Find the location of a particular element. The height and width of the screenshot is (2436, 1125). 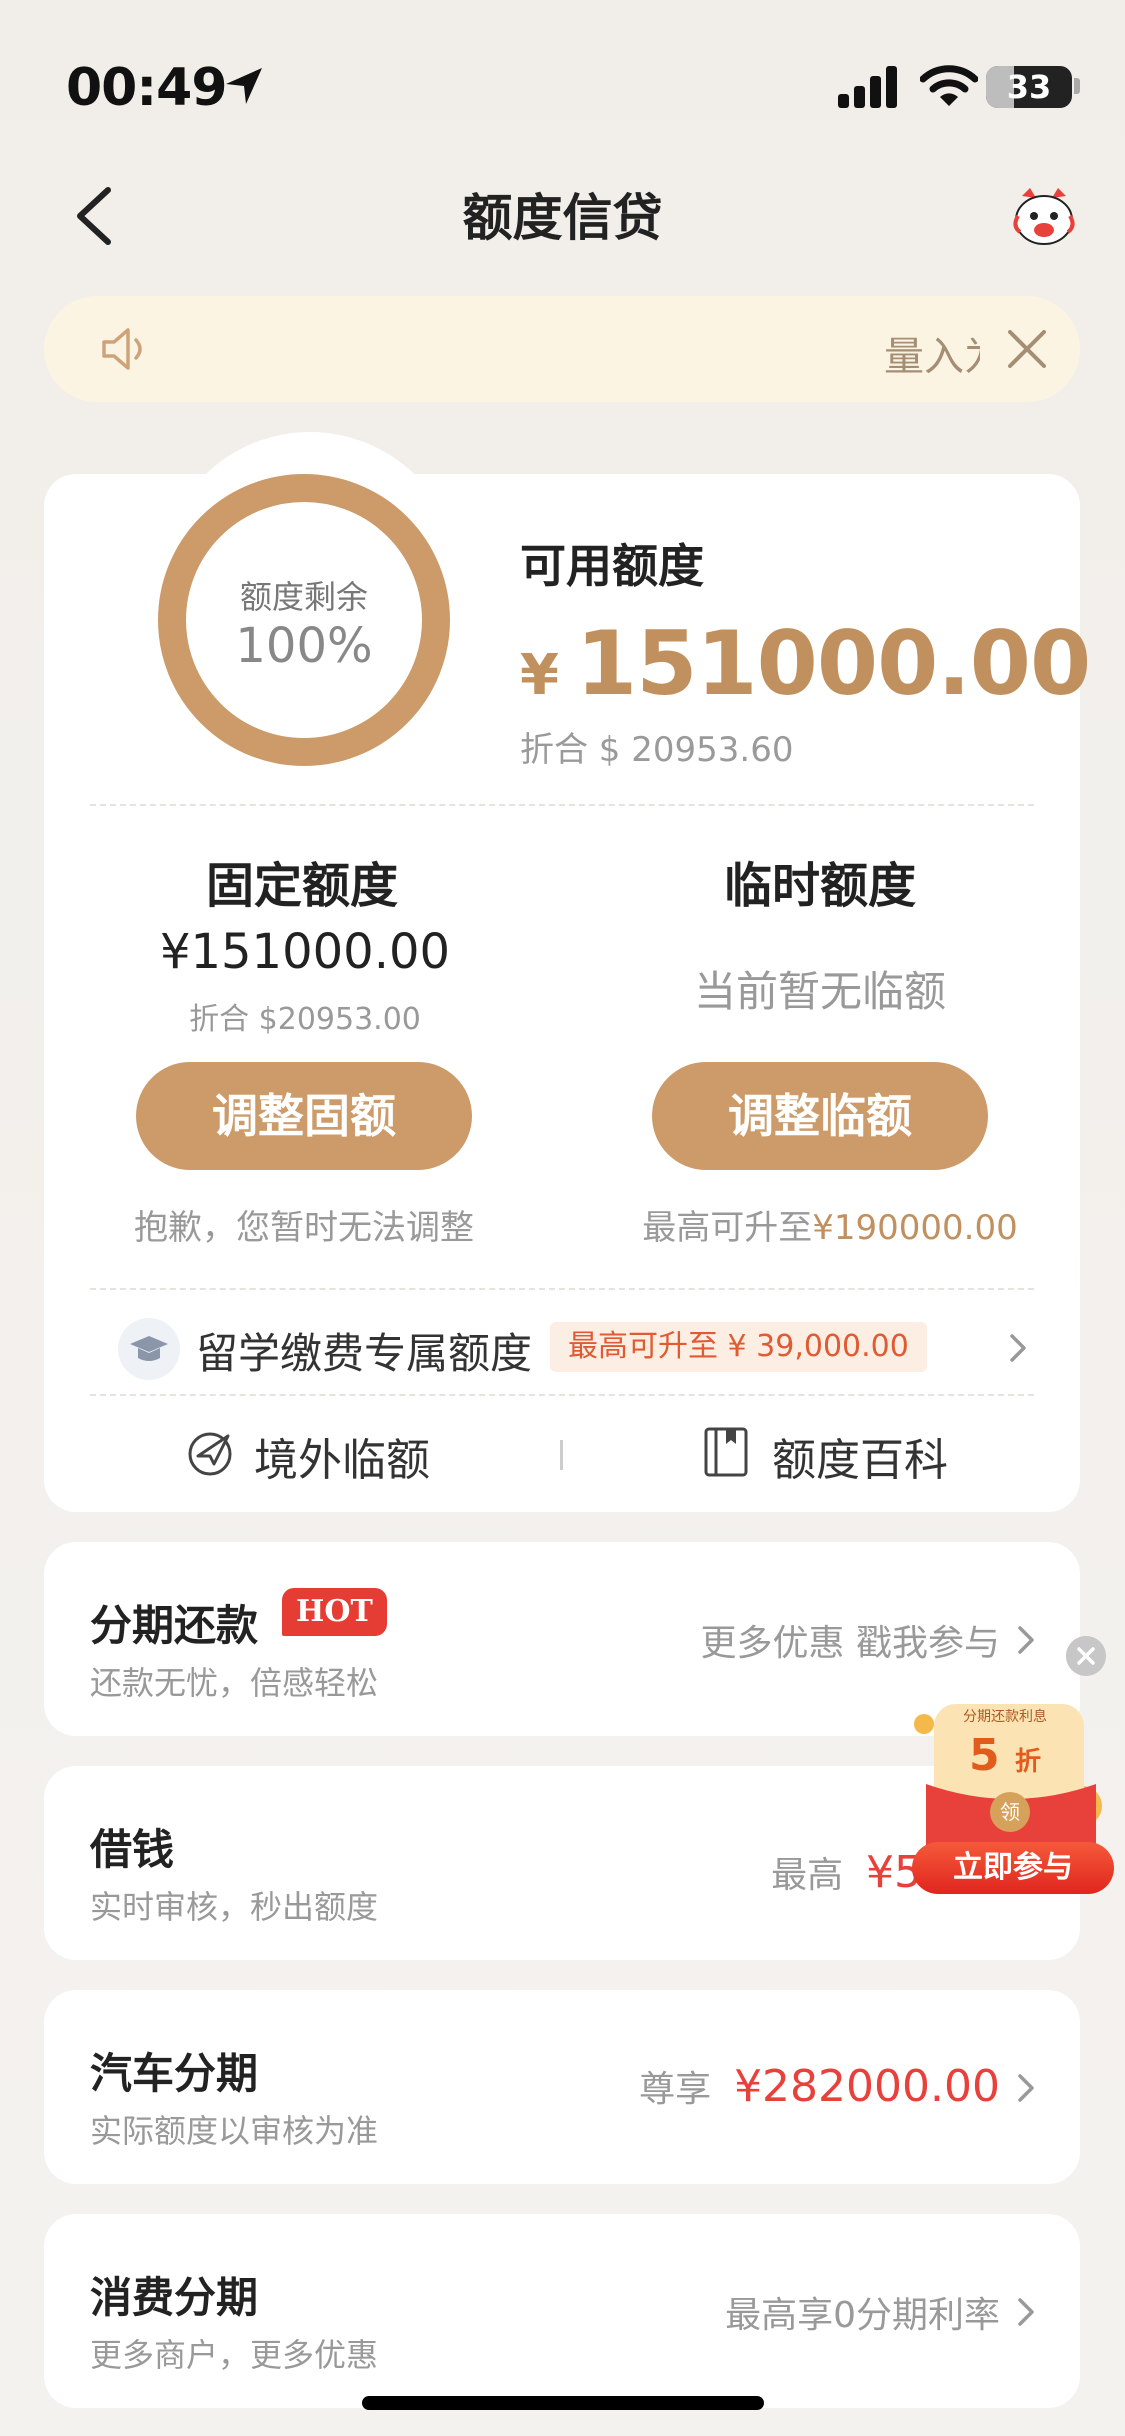

temporary-note-amount: ¥190000.00 is located at coordinates (915, 1228).